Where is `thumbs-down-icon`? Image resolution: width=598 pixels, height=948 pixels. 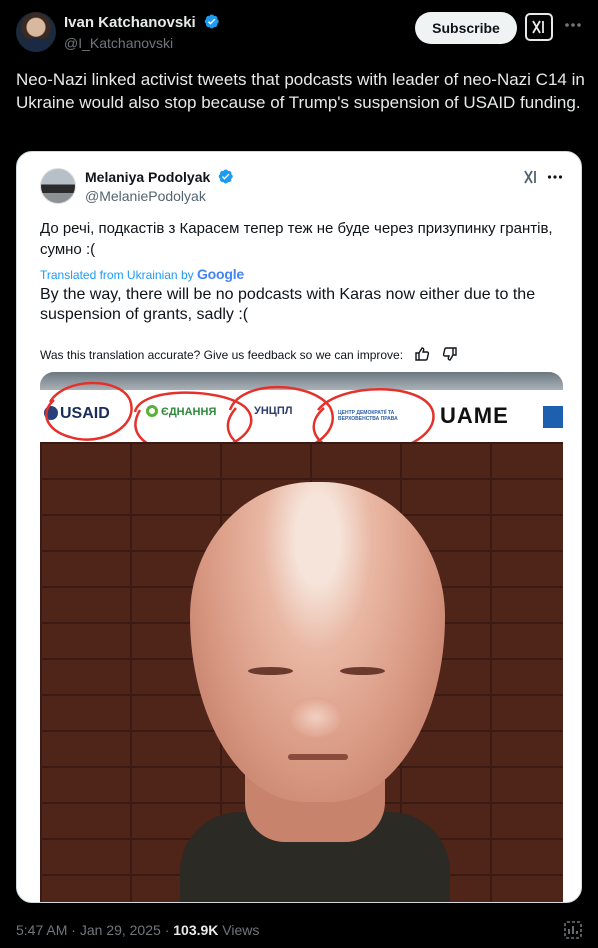
thumbs-down-icon is located at coordinates (450, 354).